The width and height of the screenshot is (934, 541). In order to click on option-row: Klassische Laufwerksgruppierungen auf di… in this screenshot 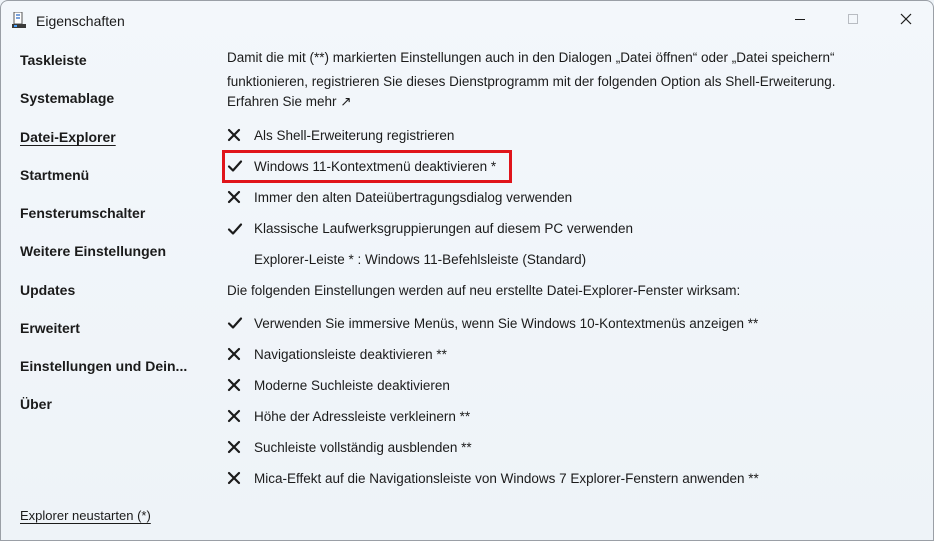, I will do `click(430, 229)`.